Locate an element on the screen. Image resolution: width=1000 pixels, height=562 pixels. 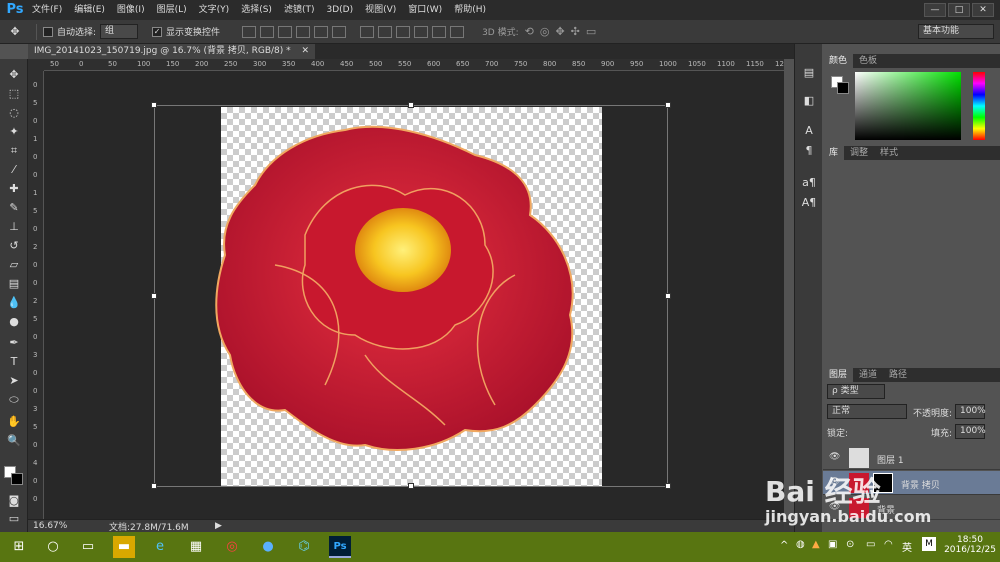
align-hcenter-icon is located at coordinates (321, 31).